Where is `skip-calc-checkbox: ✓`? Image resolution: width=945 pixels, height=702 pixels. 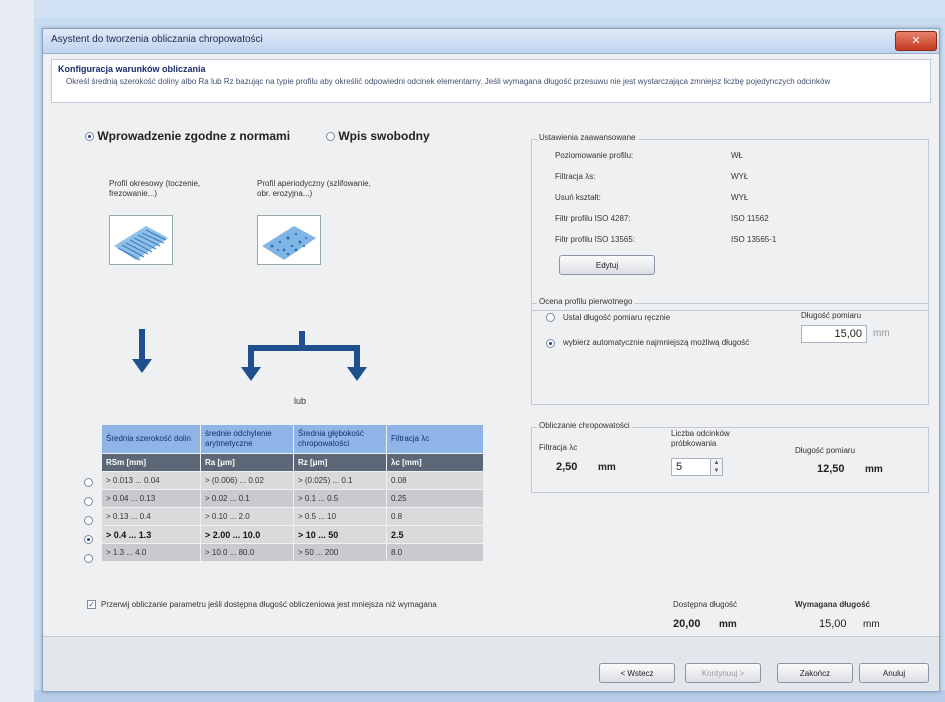 skip-calc-checkbox: ✓ is located at coordinates (91, 604).